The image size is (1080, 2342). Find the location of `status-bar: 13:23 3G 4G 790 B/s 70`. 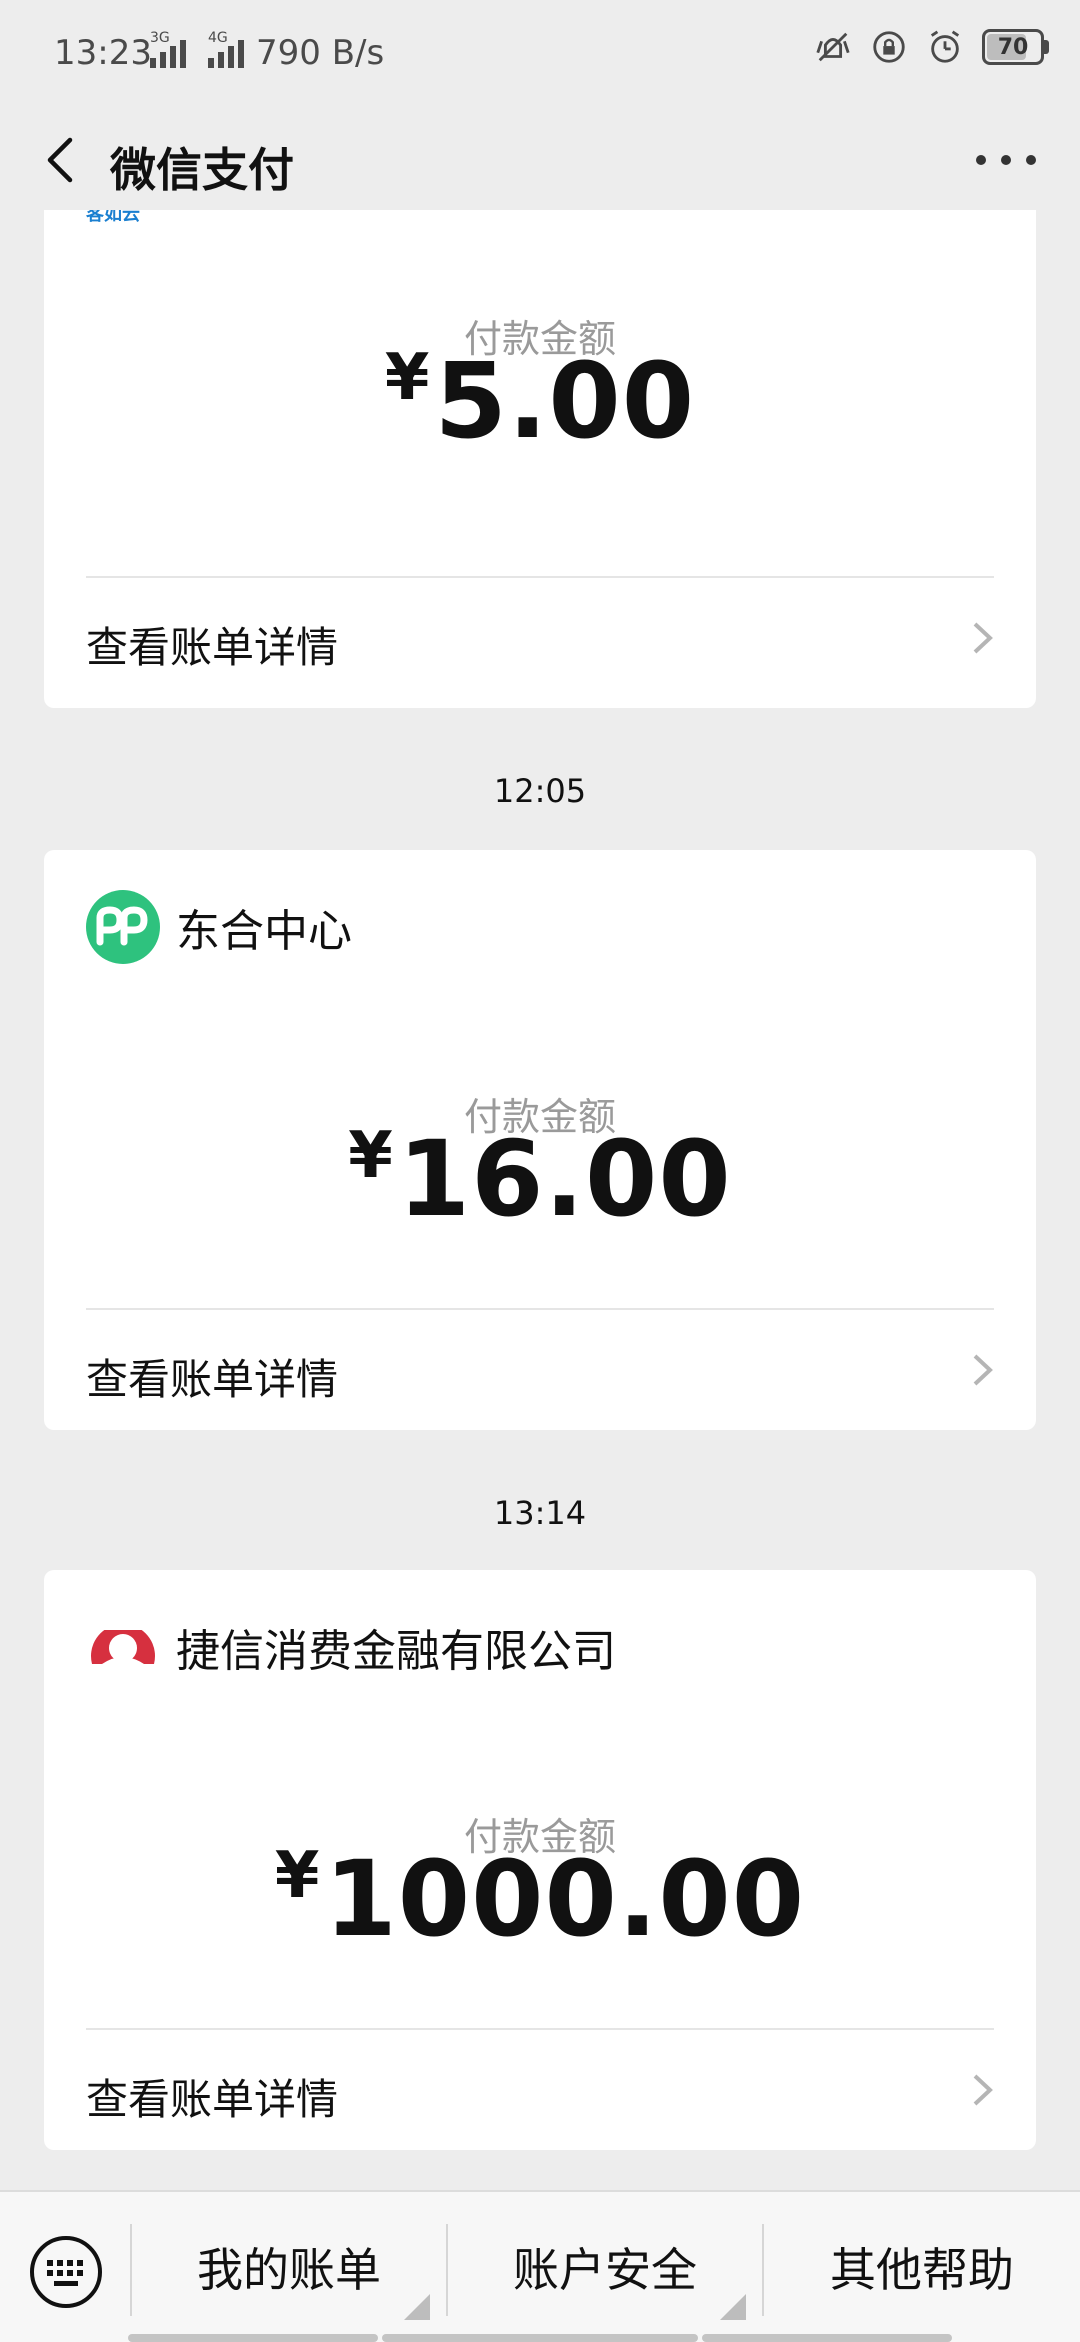

status-bar: 13:23 3G 4G 790 B/s 70 is located at coordinates (540, 55).